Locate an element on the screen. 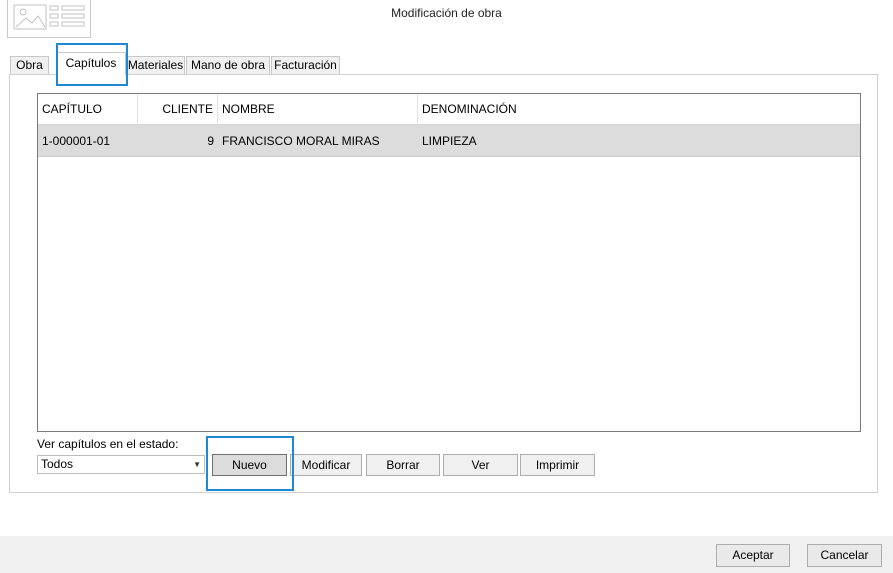  tab-materiales: Materiales is located at coordinates (155, 65).